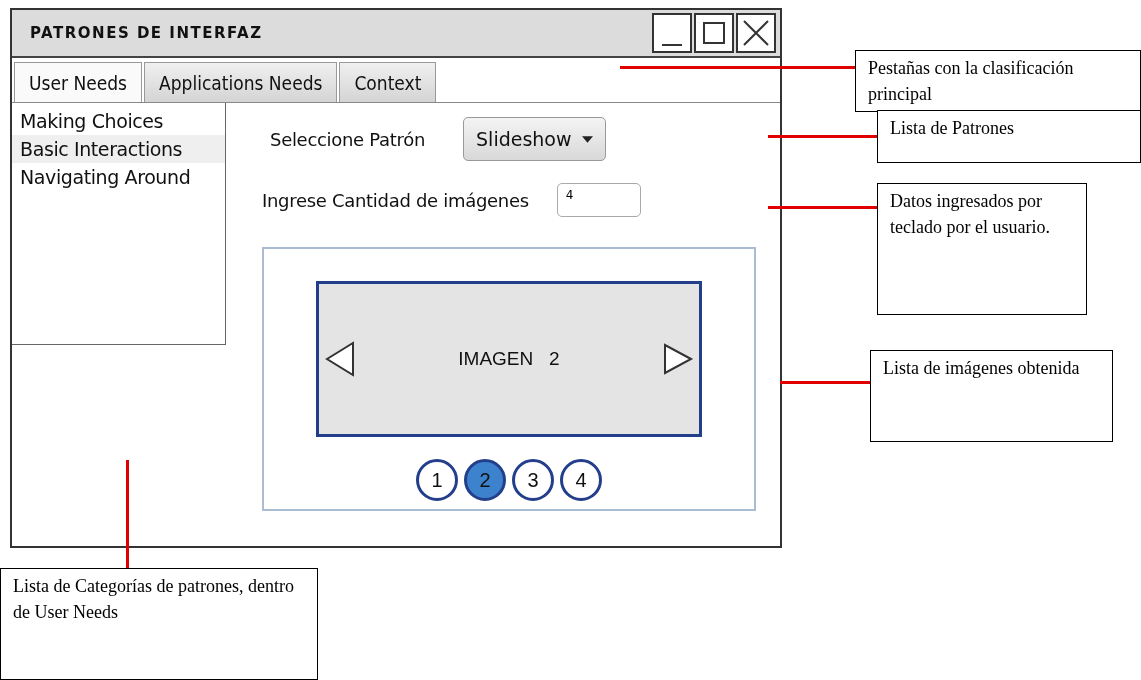 The width and height of the screenshot is (1141, 680). Describe the element at coordinates (118, 177) in the screenshot. I see `category-item: Navigating Around` at that location.